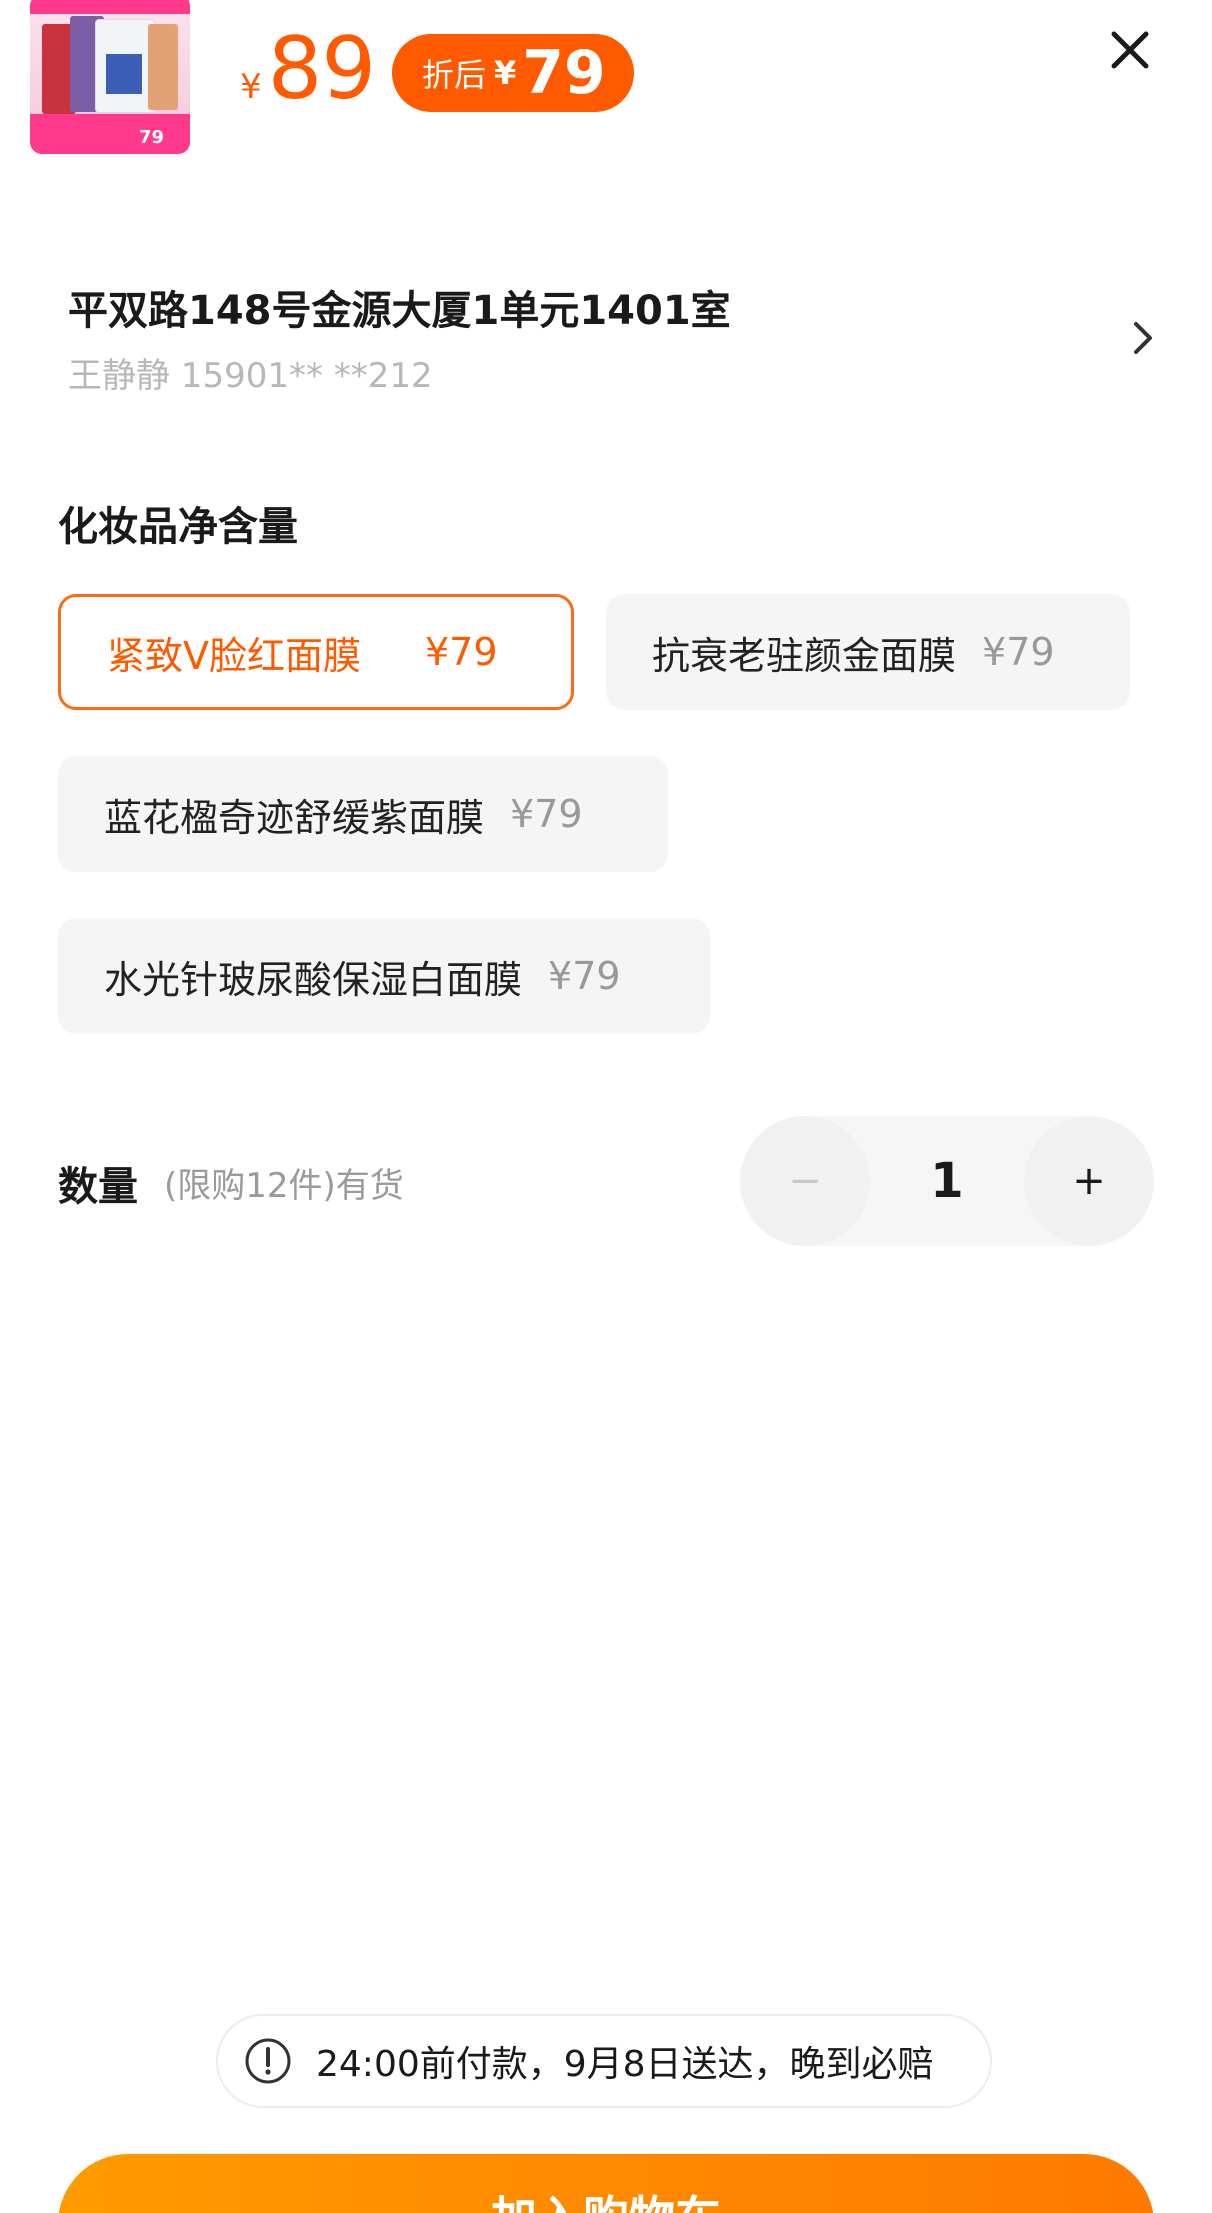 The width and height of the screenshot is (1212, 2213). Describe the element at coordinates (163, 67) in the screenshot. I see `thumbnail-package-gold` at that location.